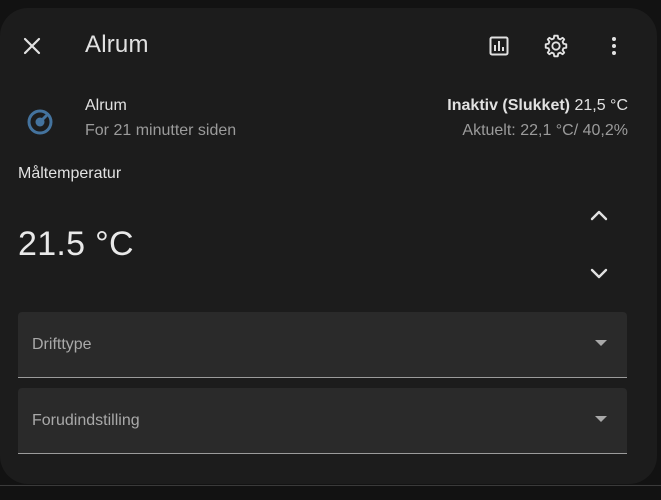 The height and width of the screenshot is (500, 661). I want to click on current-temperature: Aktuelt: 22,1 °C/ 40,2%, so click(545, 130).